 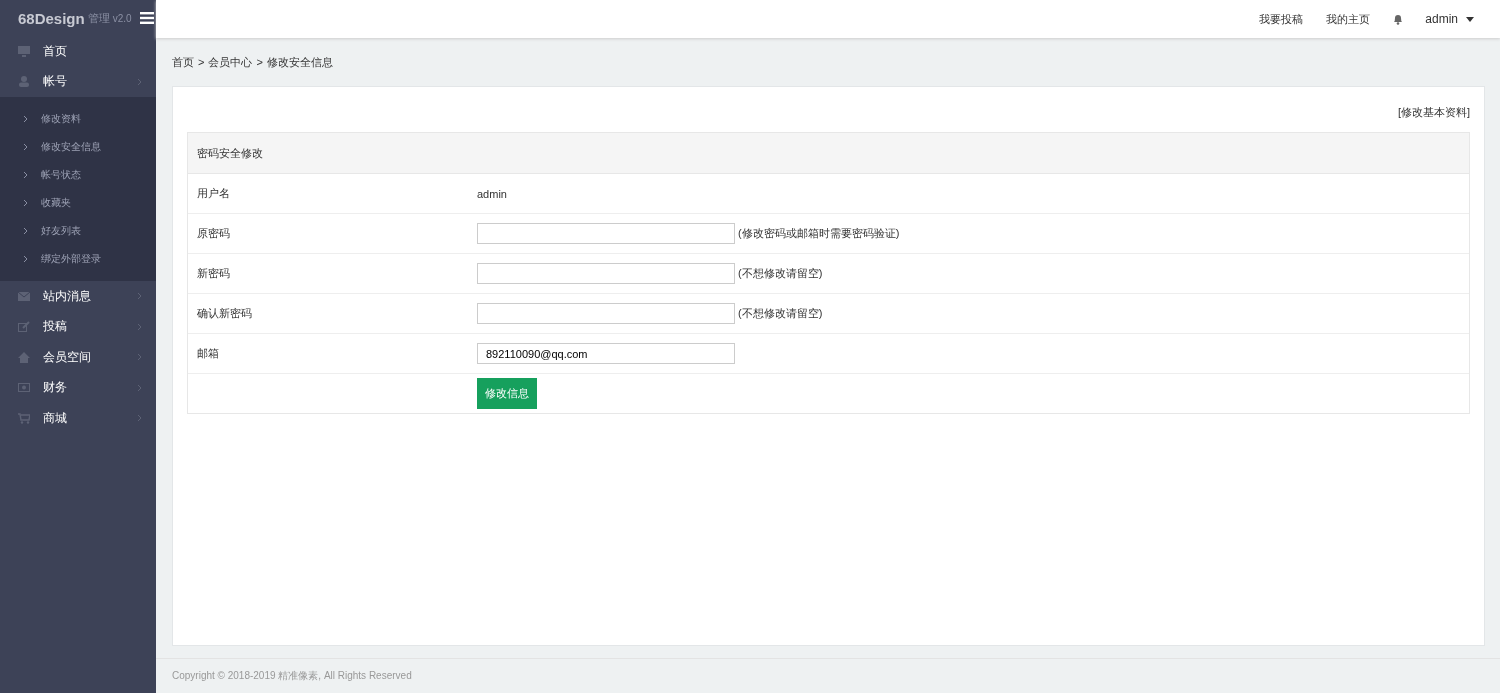 I want to click on sidebar-item: 站内消息, so click(x=78, y=296).